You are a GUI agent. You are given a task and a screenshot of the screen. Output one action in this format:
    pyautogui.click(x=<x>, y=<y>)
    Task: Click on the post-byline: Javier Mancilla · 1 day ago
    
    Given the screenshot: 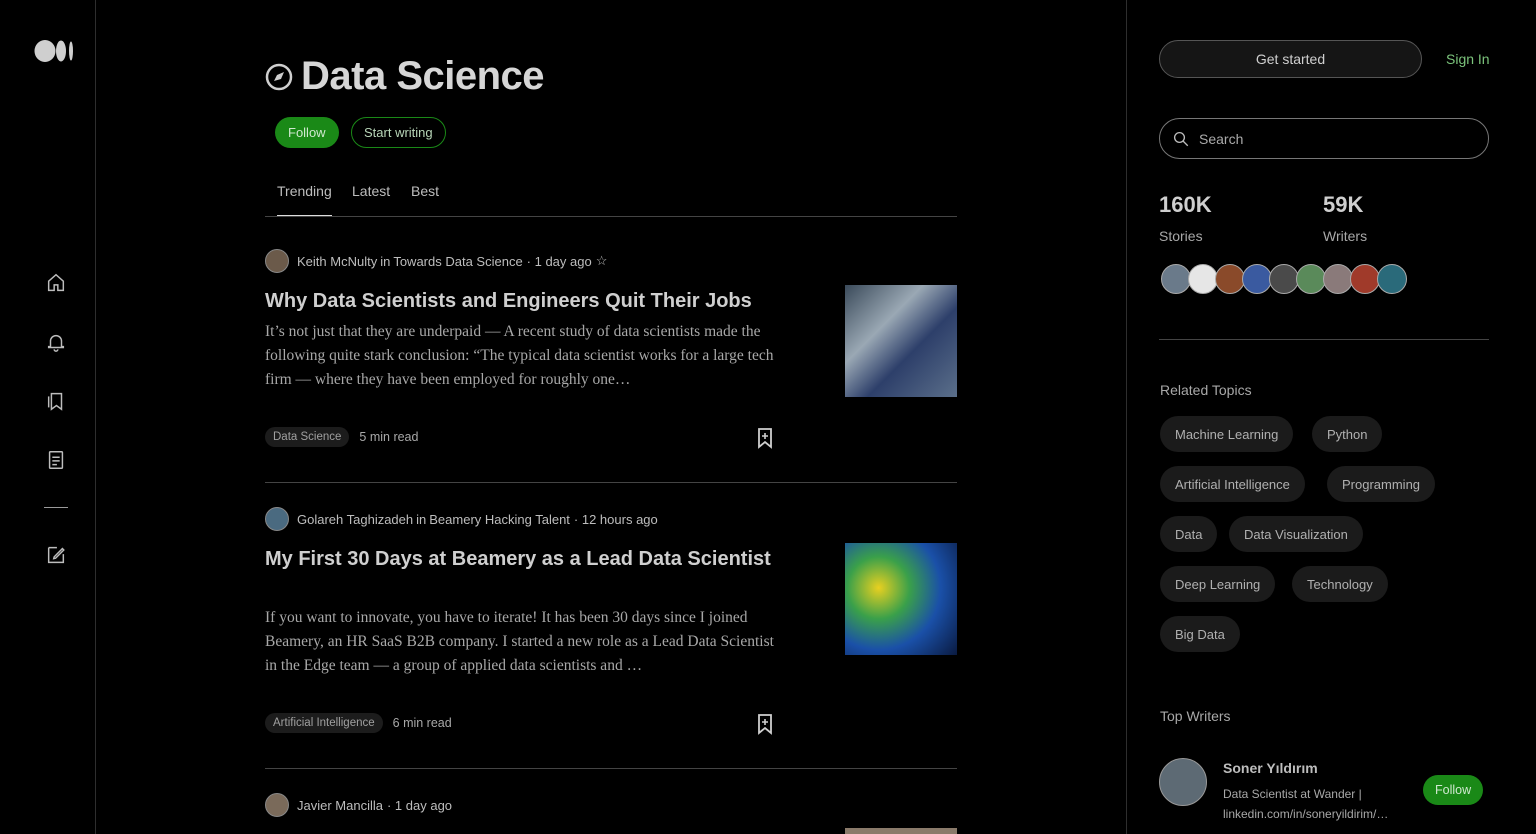 What is the action you would take?
    pyautogui.click(x=358, y=805)
    